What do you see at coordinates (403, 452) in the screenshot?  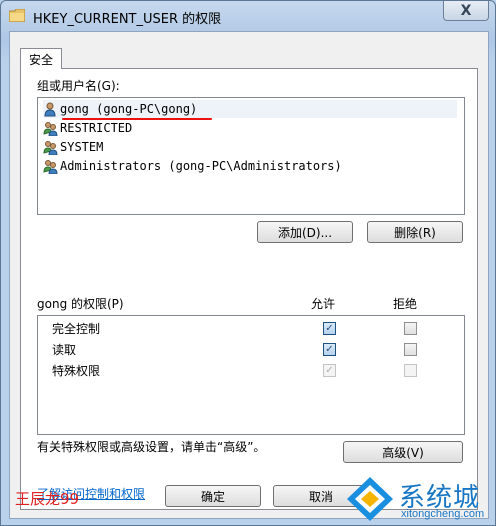 I see `advanced-button: 高级(V)` at bounding box center [403, 452].